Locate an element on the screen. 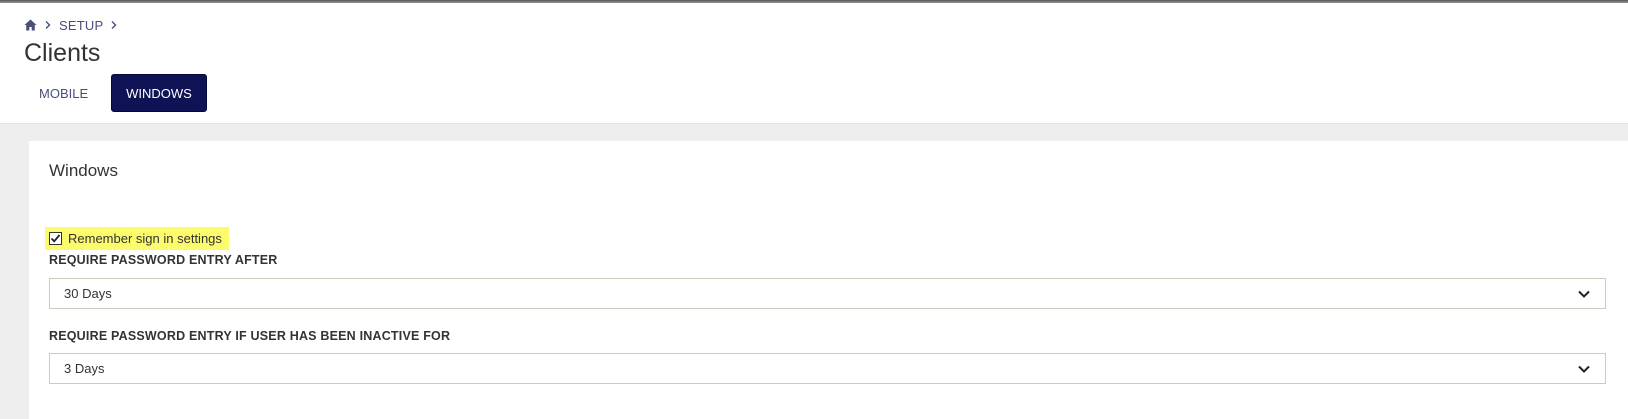 The image size is (1628, 419). remember-sign-in-option: Remember sign in settings is located at coordinates (137, 238).